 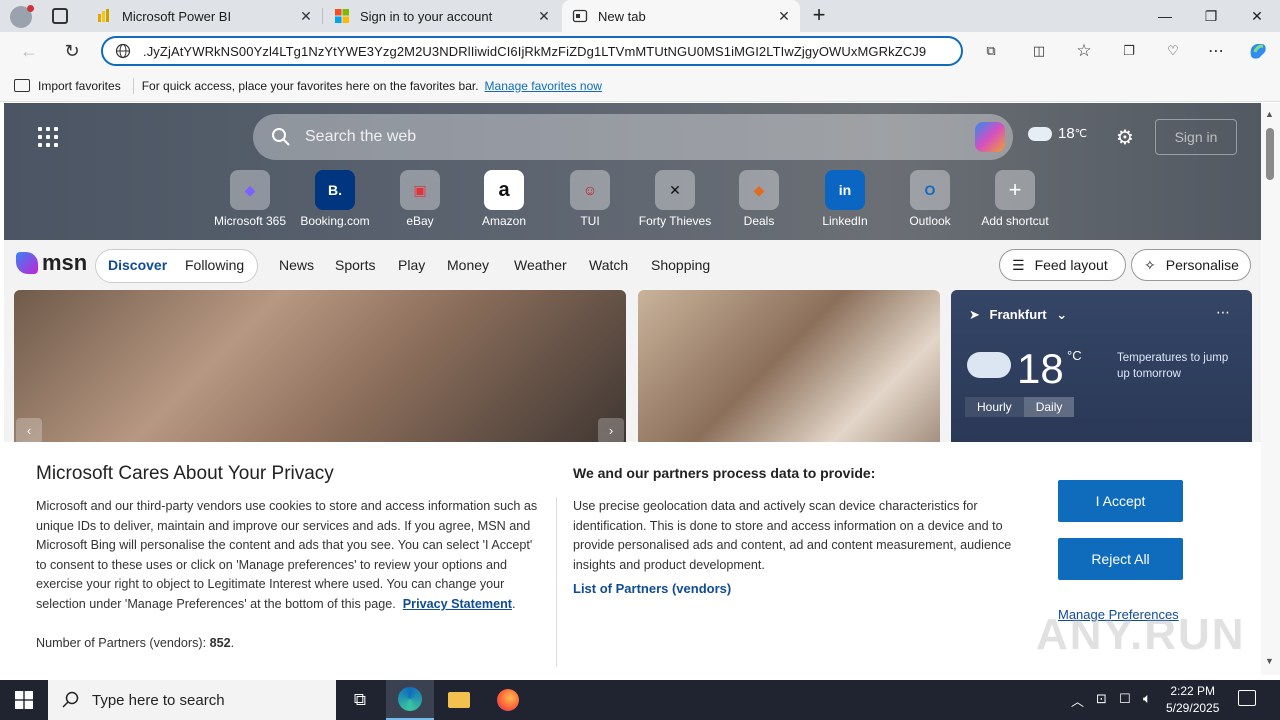 I want to click on shortcut-tui: ☺ TUI, so click(x=590, y=199).